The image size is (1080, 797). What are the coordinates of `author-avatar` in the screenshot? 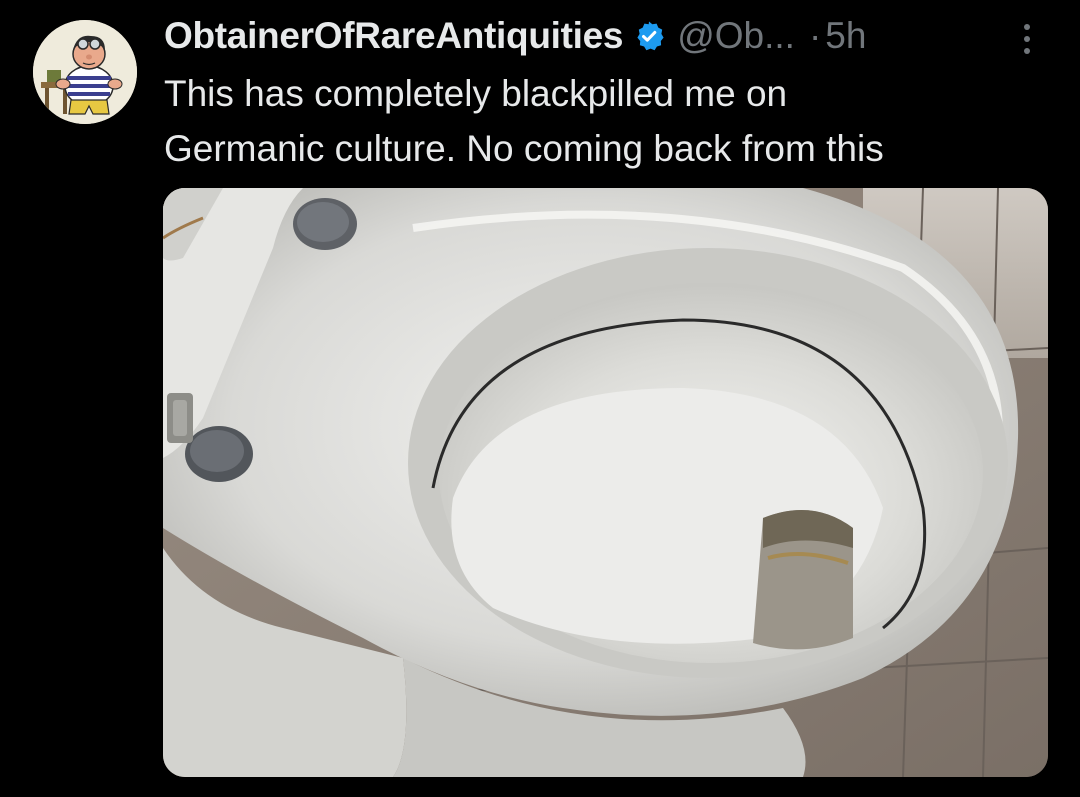 It's located at (85, 72).